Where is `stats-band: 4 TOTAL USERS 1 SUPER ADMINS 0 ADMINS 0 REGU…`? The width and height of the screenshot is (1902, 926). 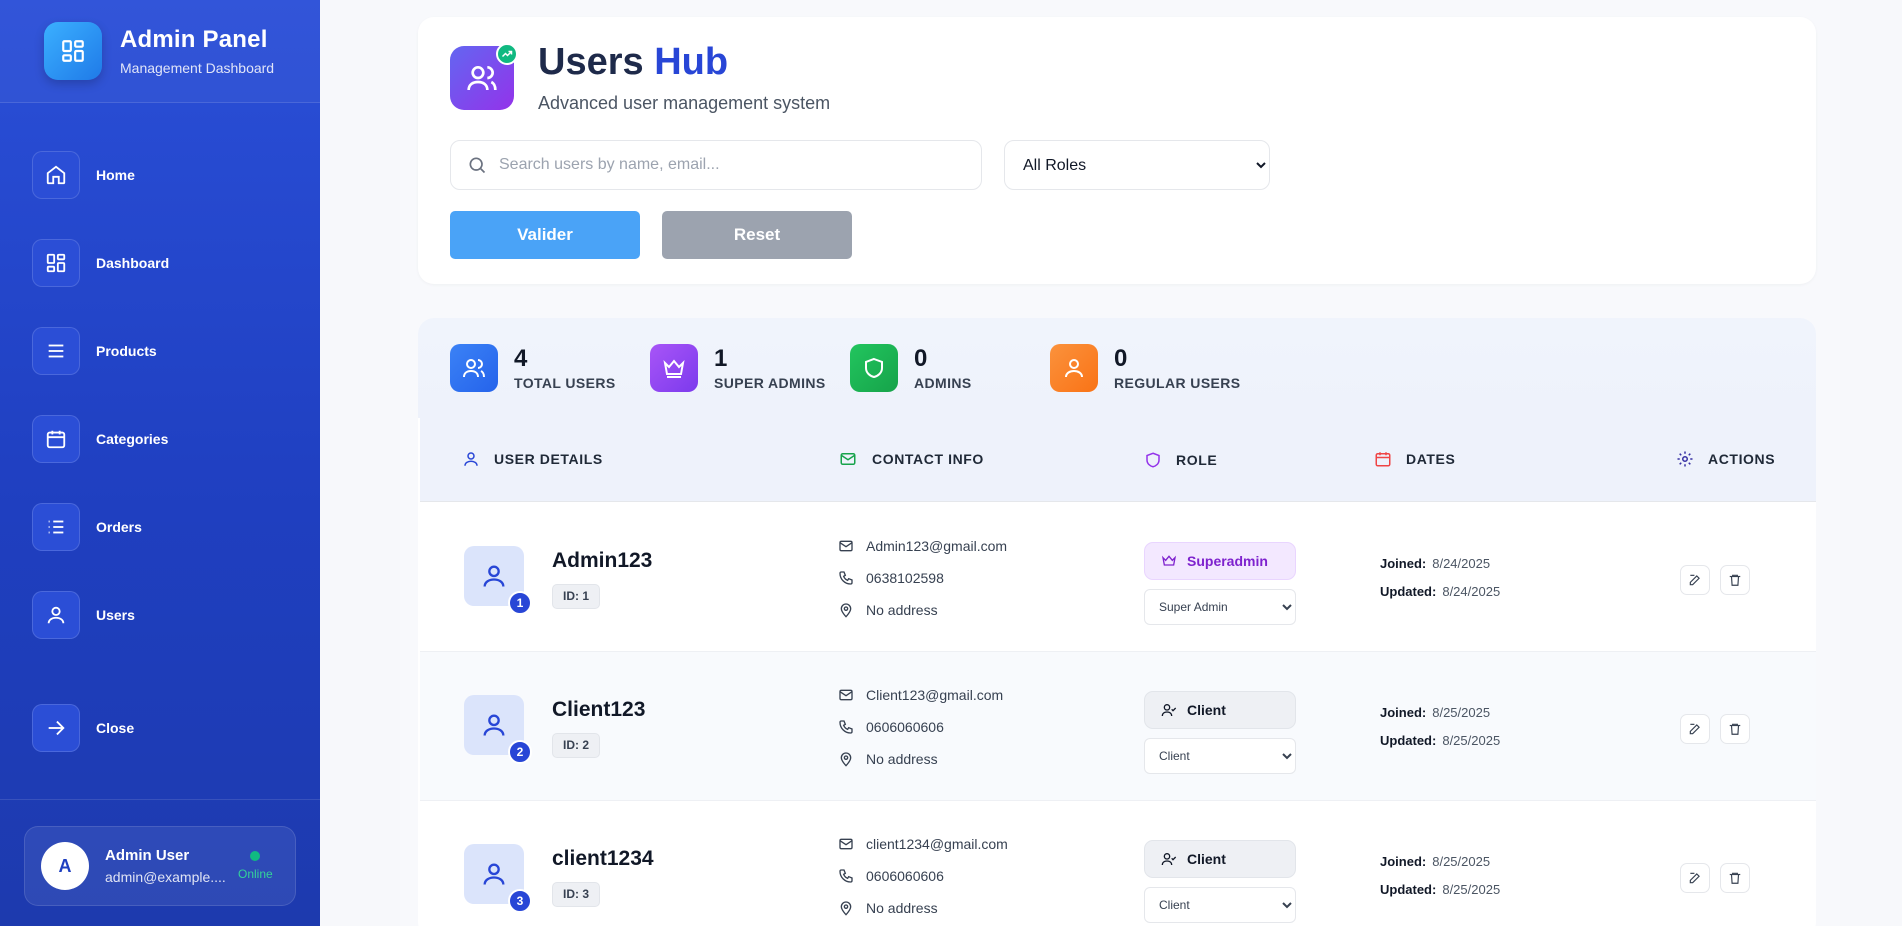 stats-band: 4 TOTAL USERS 1 SUPER ADMINS 0 ADMINS 0 REGU… is located at coordinates (1117, 368).